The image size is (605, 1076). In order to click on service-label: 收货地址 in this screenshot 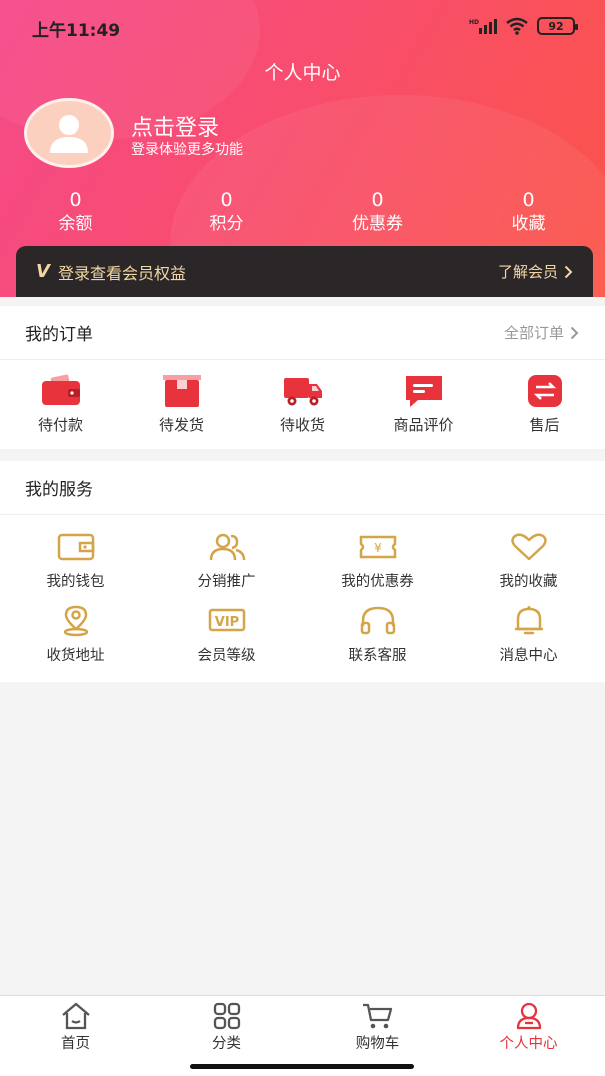, I will do `click(75, 656)`.